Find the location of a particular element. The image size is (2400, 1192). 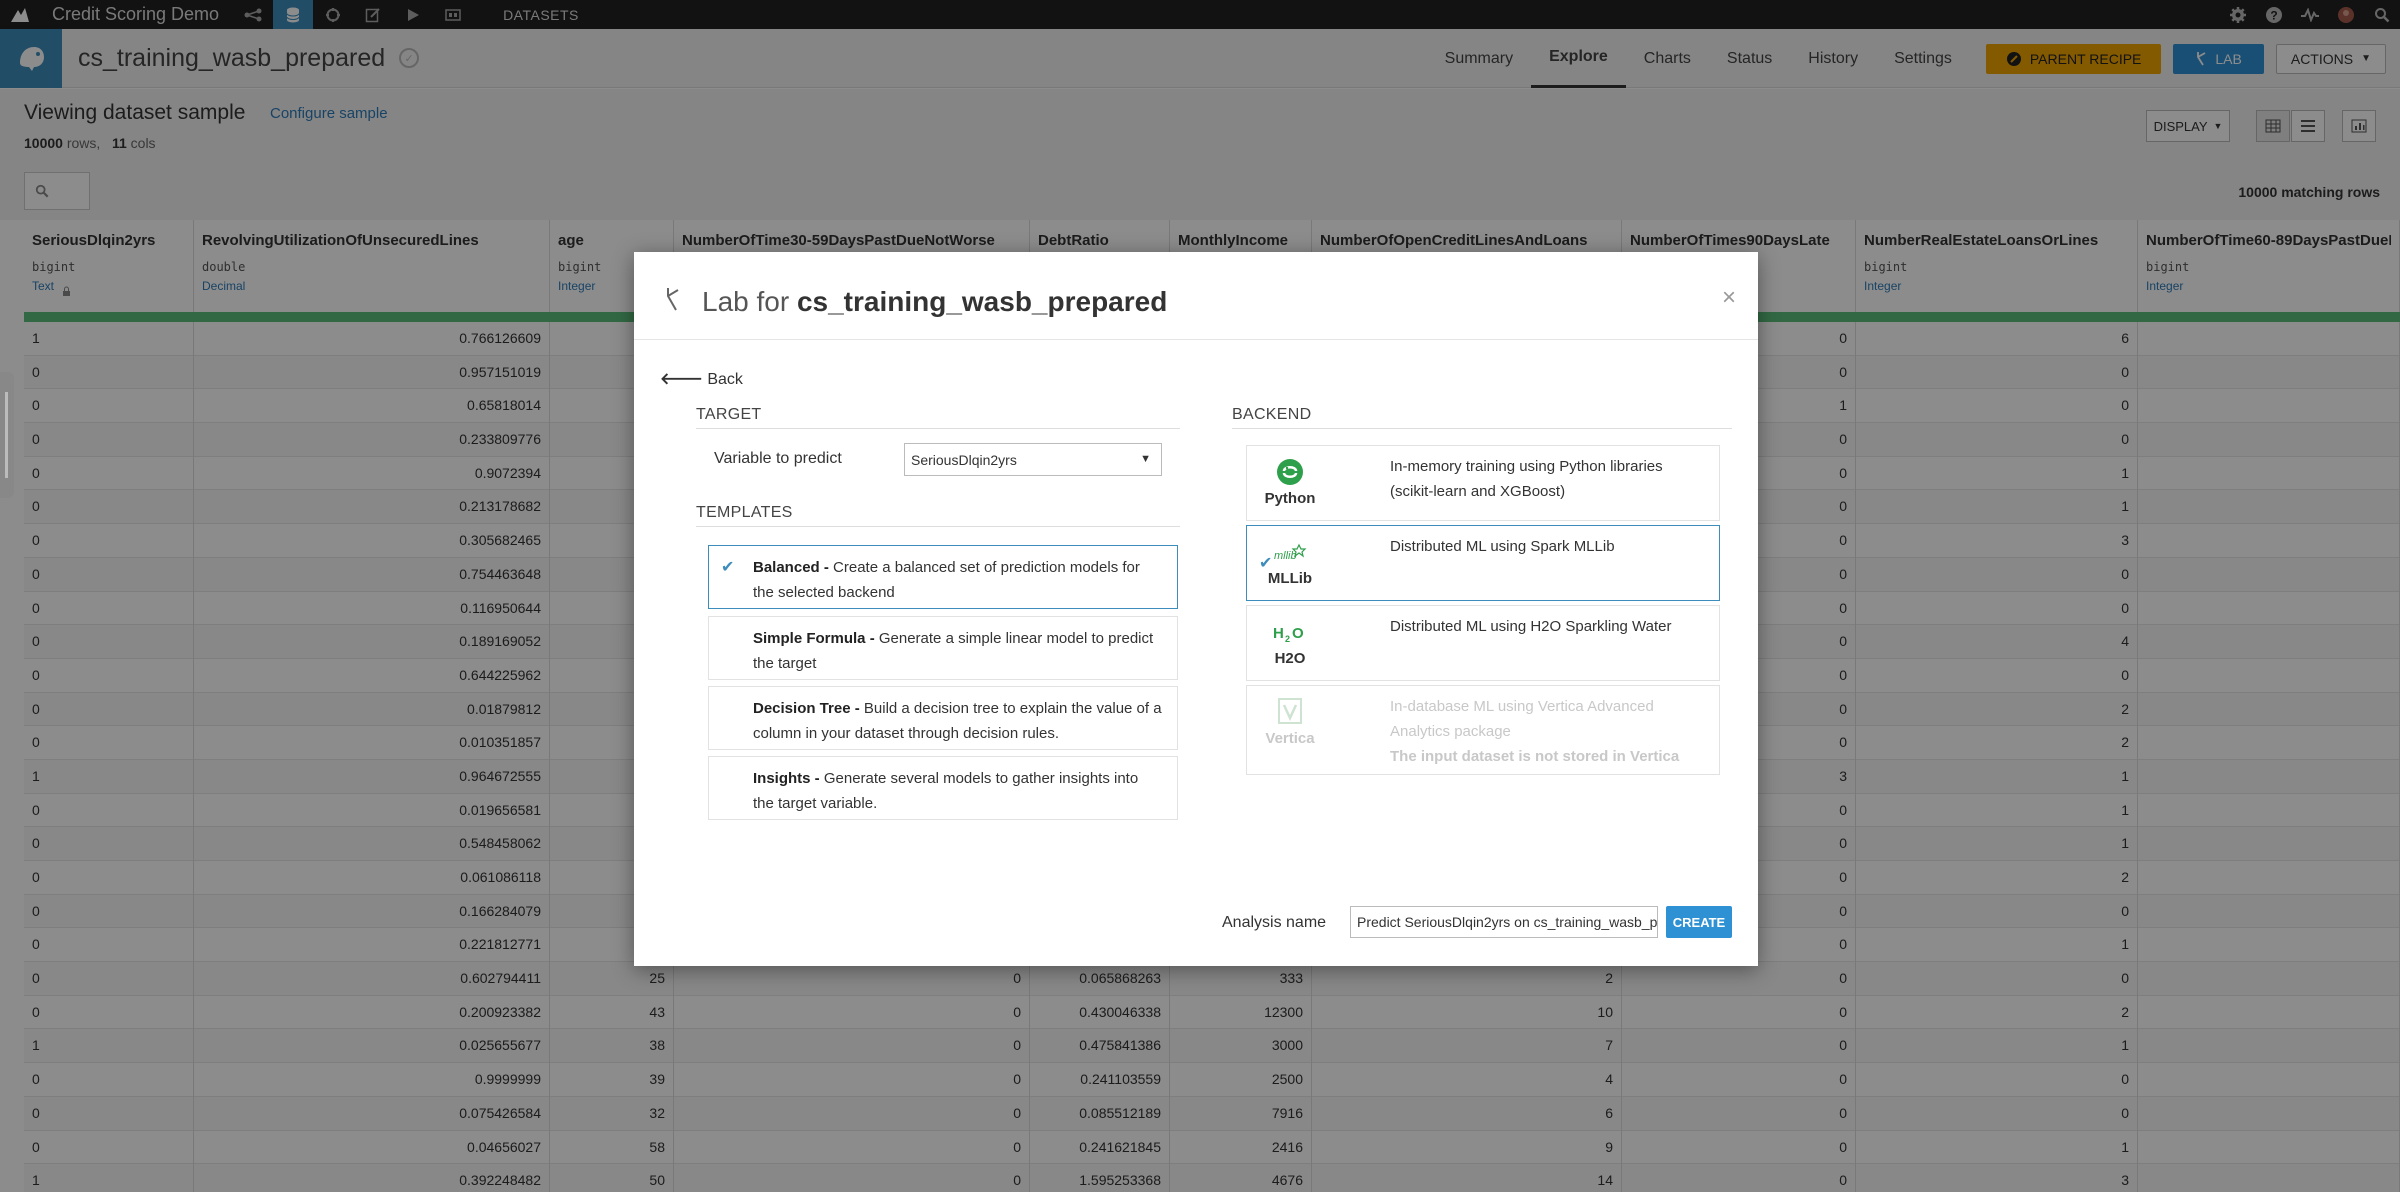

backend-desc: Distributed ML using H2O Sparkling Water is located at coordinates (1531, 626).